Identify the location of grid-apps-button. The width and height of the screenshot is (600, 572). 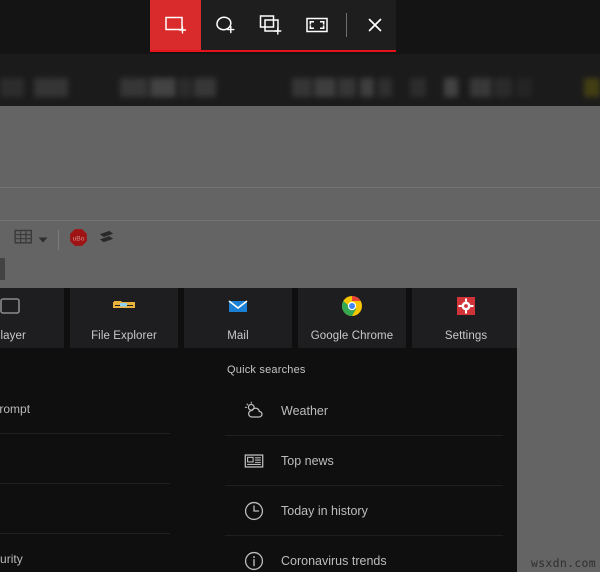
(31, 240).